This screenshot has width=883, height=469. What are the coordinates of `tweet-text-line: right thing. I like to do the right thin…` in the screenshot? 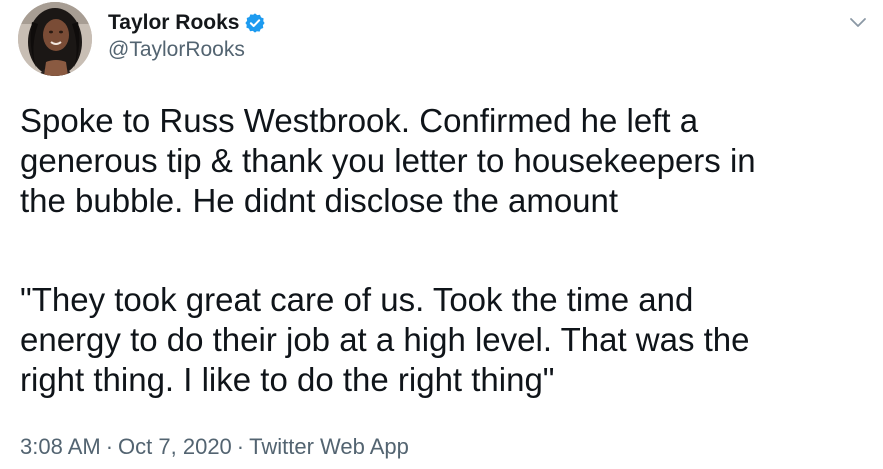 It's located at (287, 379).